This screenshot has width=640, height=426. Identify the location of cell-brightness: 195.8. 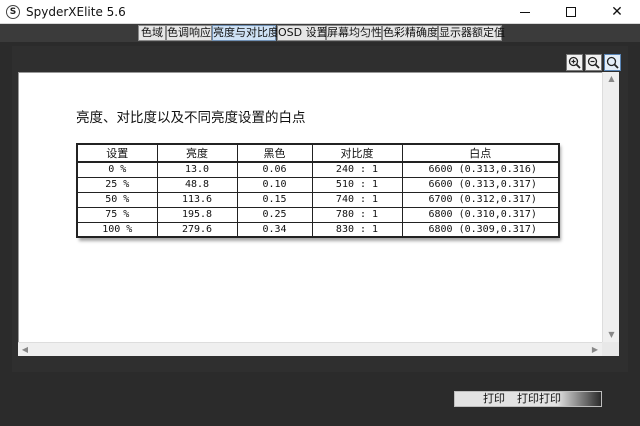
(197, 214).